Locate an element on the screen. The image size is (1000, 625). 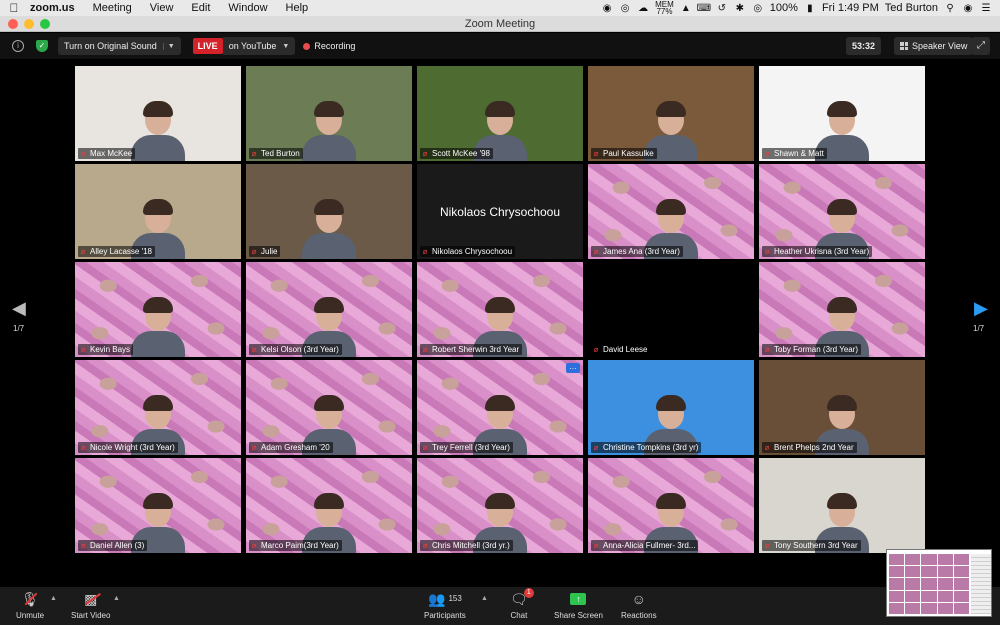
unmute-button: 🎙 Unmute is located at coordinates (30, 605).